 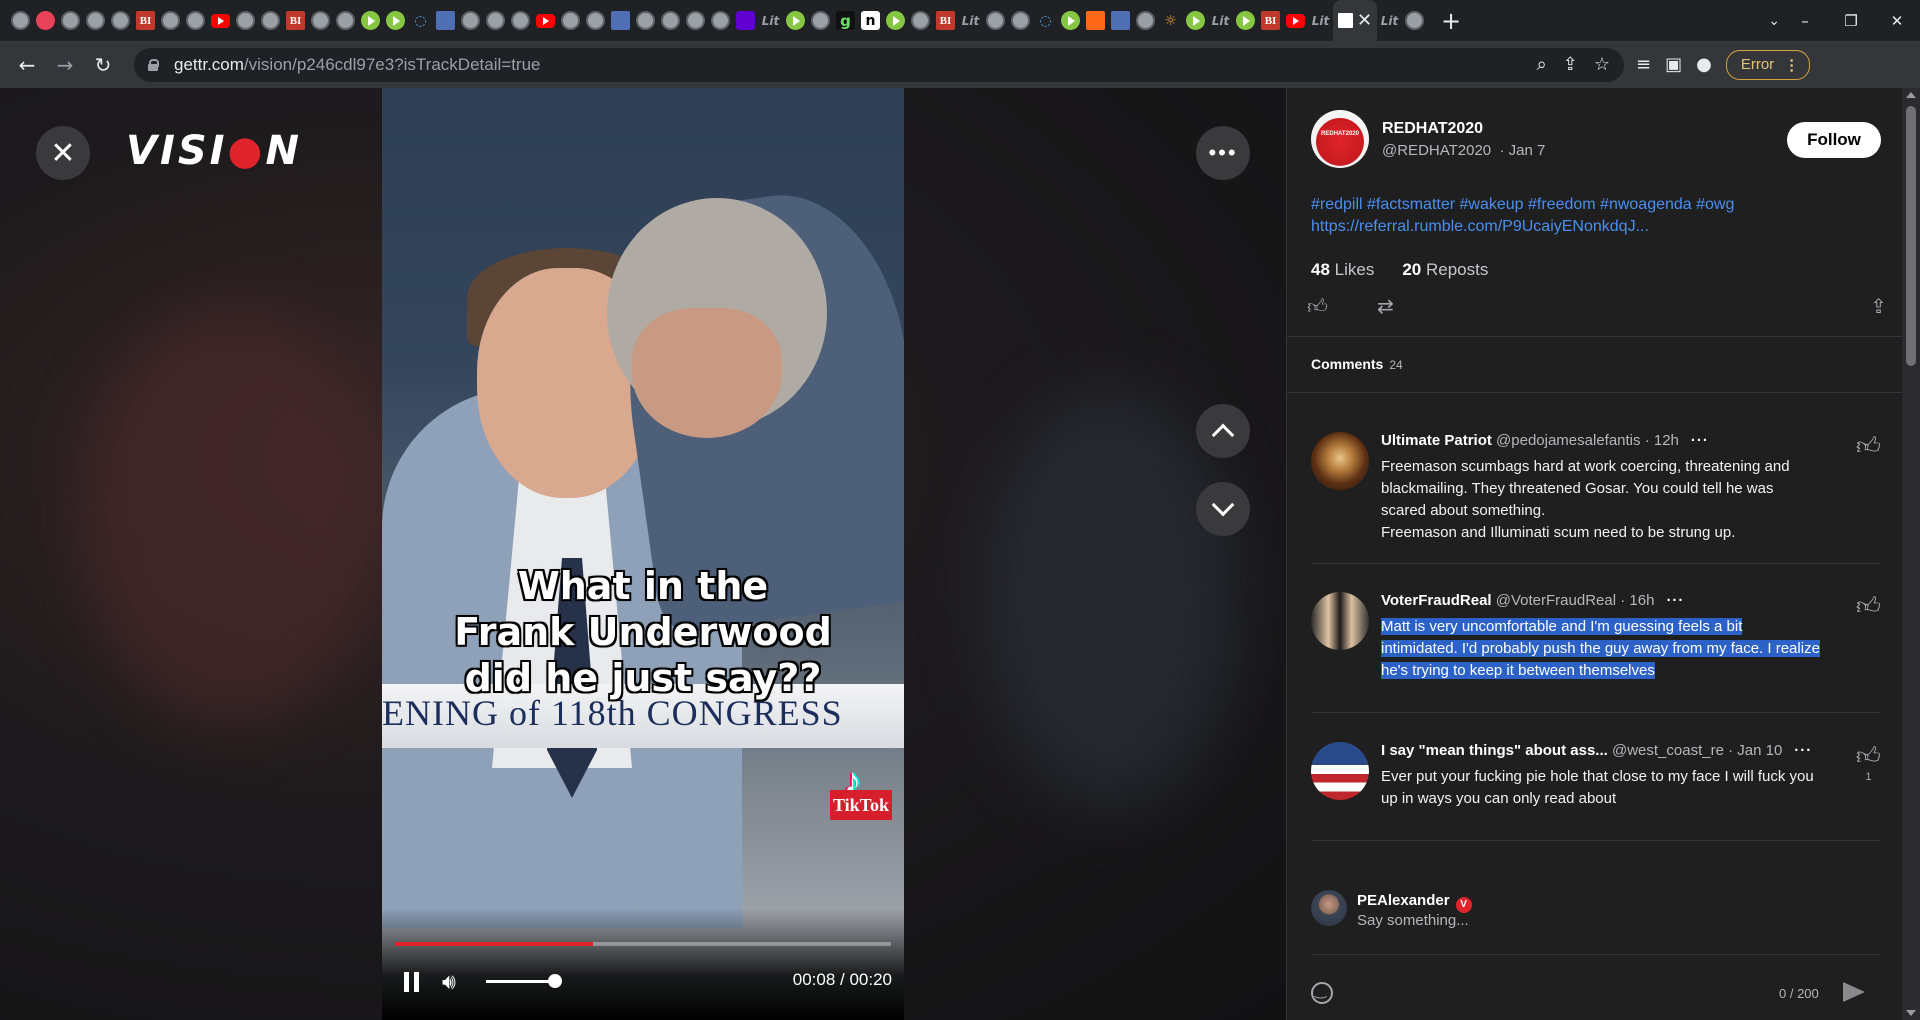 I want to click on volume-icon: 🔊︎, so click(x=449, y=982).